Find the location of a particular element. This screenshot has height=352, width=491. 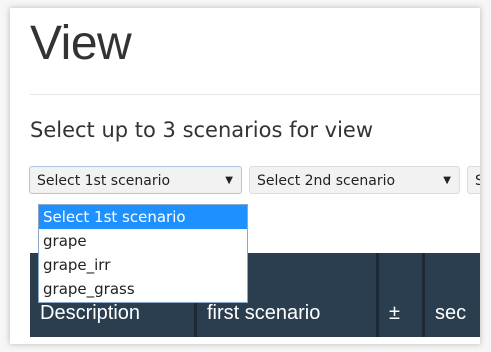

first-scenario-select-value: Select 1st scenario is located at coordinates (104, 181).